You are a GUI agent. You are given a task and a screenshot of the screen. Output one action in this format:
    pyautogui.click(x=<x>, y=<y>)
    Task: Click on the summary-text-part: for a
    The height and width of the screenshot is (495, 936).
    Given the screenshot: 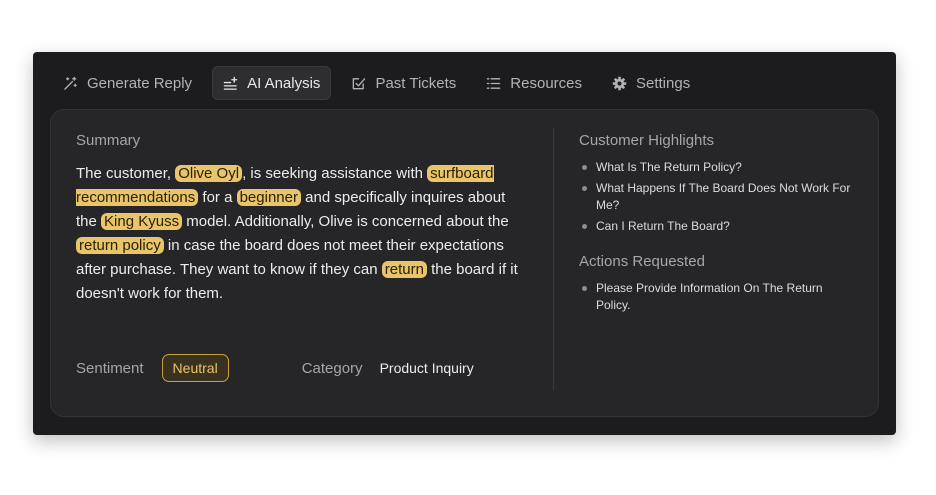 What is the action you would take?
    pyautogui.click(x=217, y=197)
    